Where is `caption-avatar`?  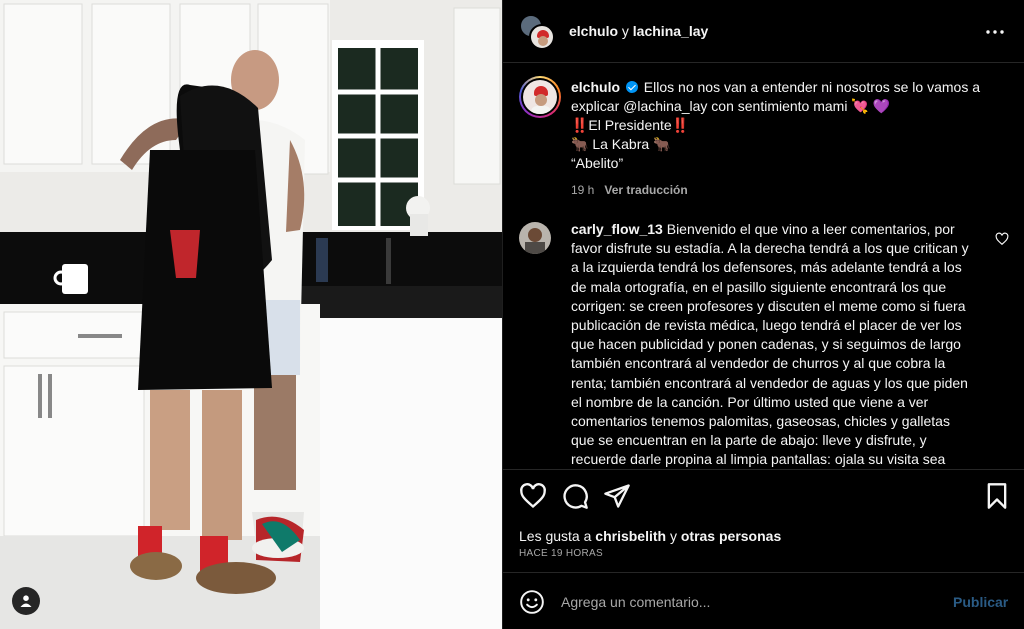
caption-avatar is located at coordinates (540, 97).